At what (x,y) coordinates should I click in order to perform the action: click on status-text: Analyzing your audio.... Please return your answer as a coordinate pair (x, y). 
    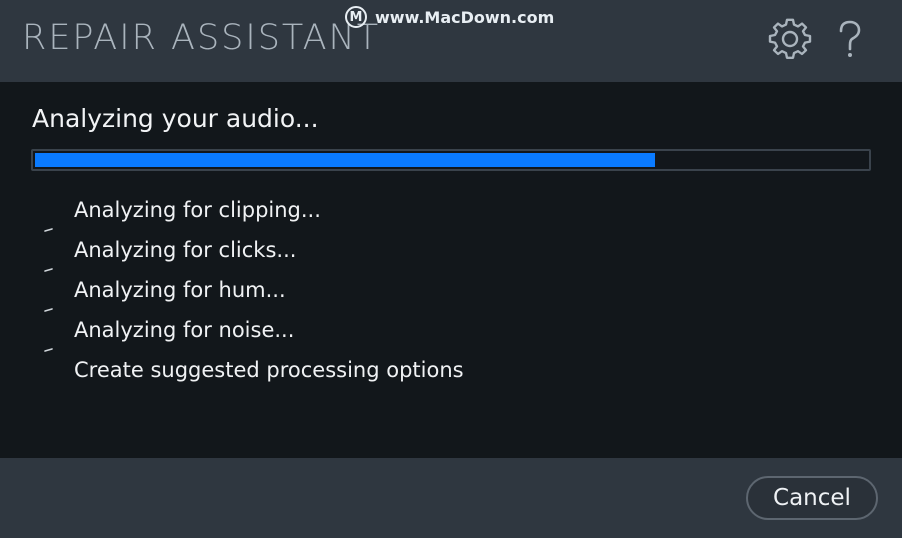
    Looking at the image, I should click on (175, 118).